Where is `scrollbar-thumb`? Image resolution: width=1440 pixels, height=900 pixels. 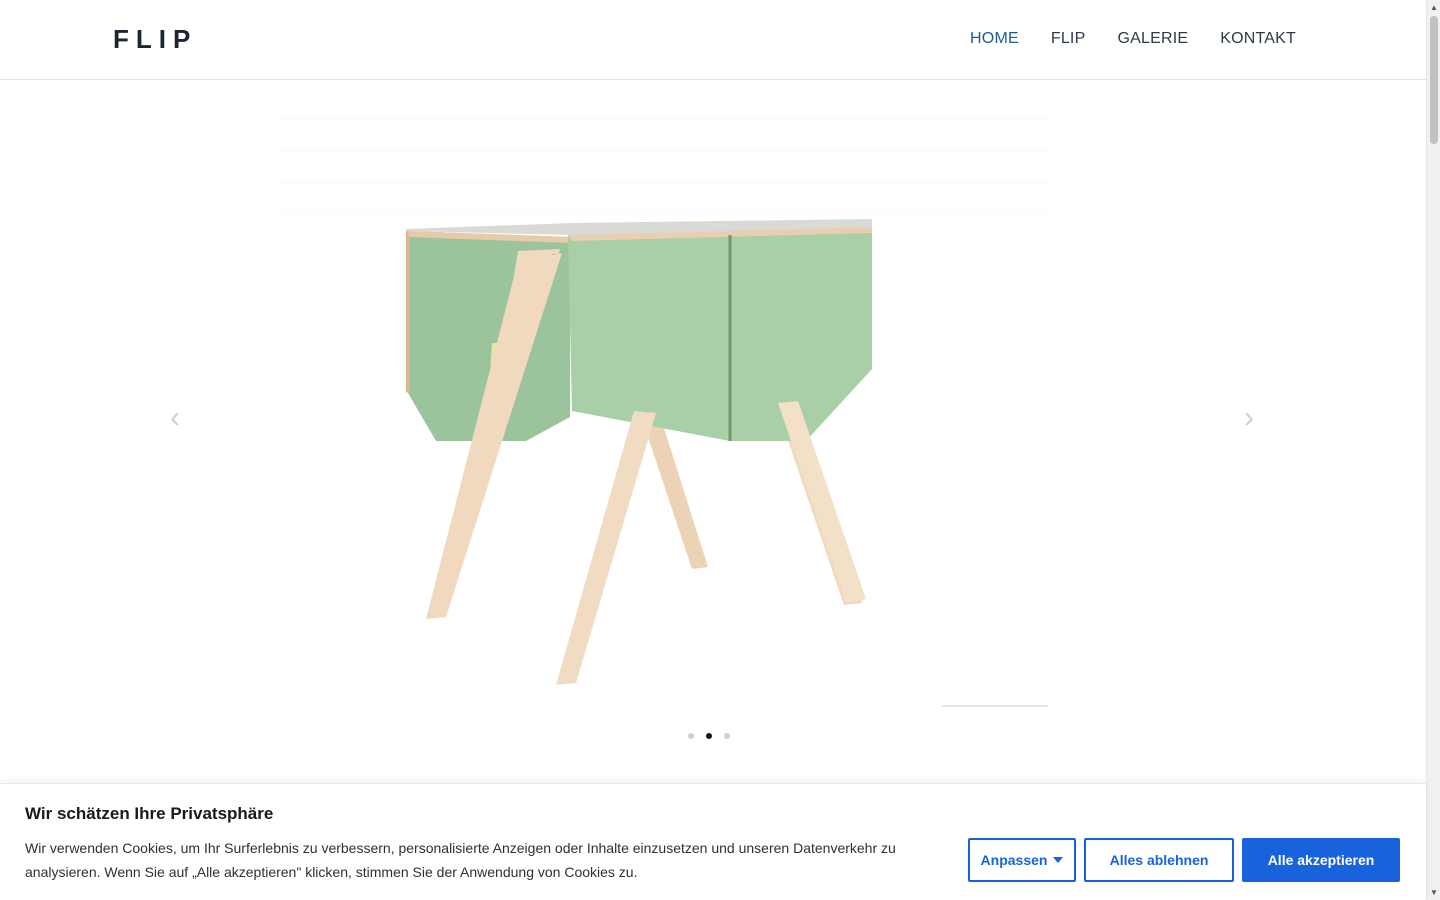 scrollbar-thumb is located at coordinates (1434, 80).